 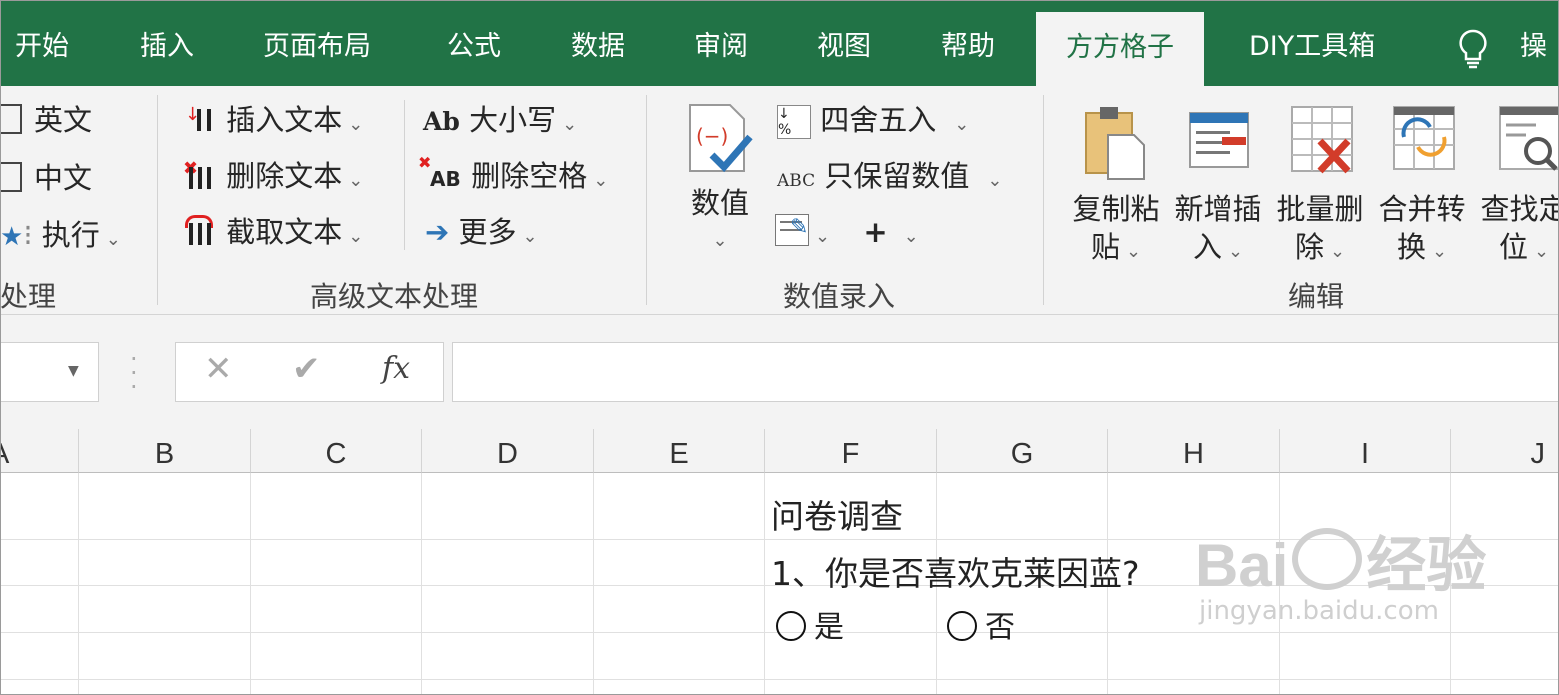 What do you see at coordinates (396, 368) in the screenshot?
I see `insert-function-button: fx` at bounding box center [396, 368].